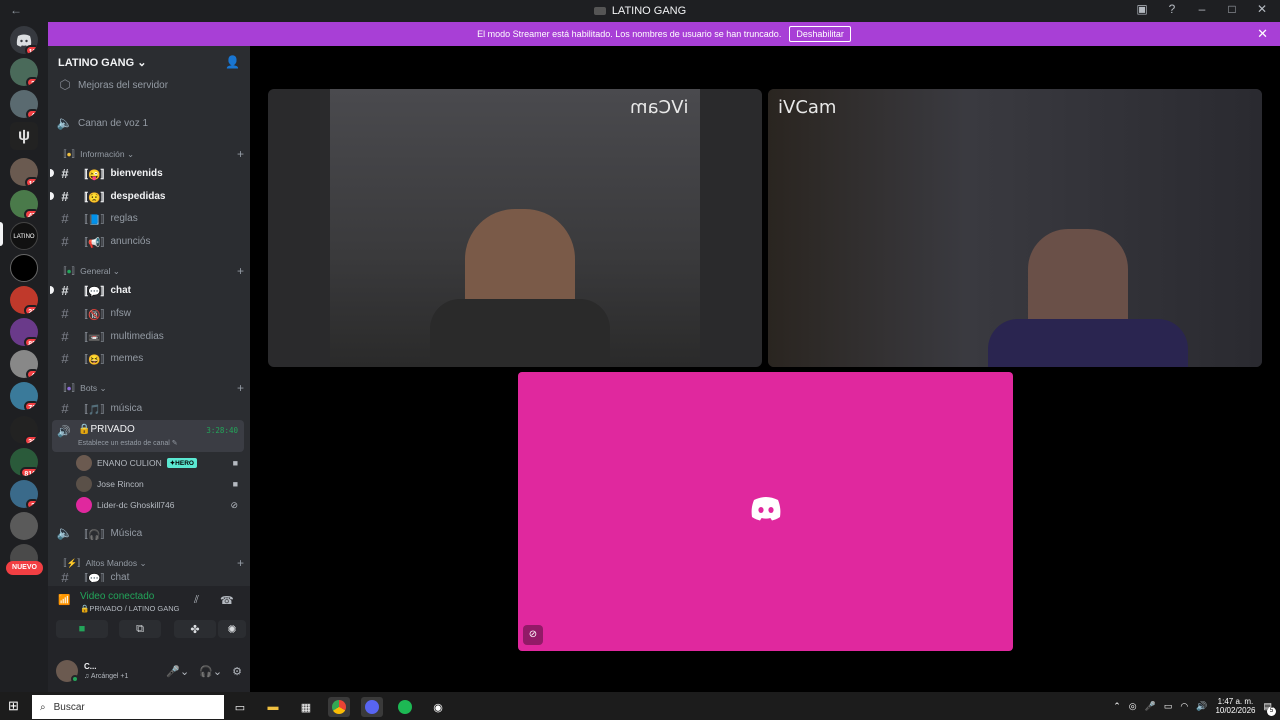  What do you see at coordinates (24, 40) in the screenshot?
I see `direct-messages-button: 11` at bounding box center [24, 40].